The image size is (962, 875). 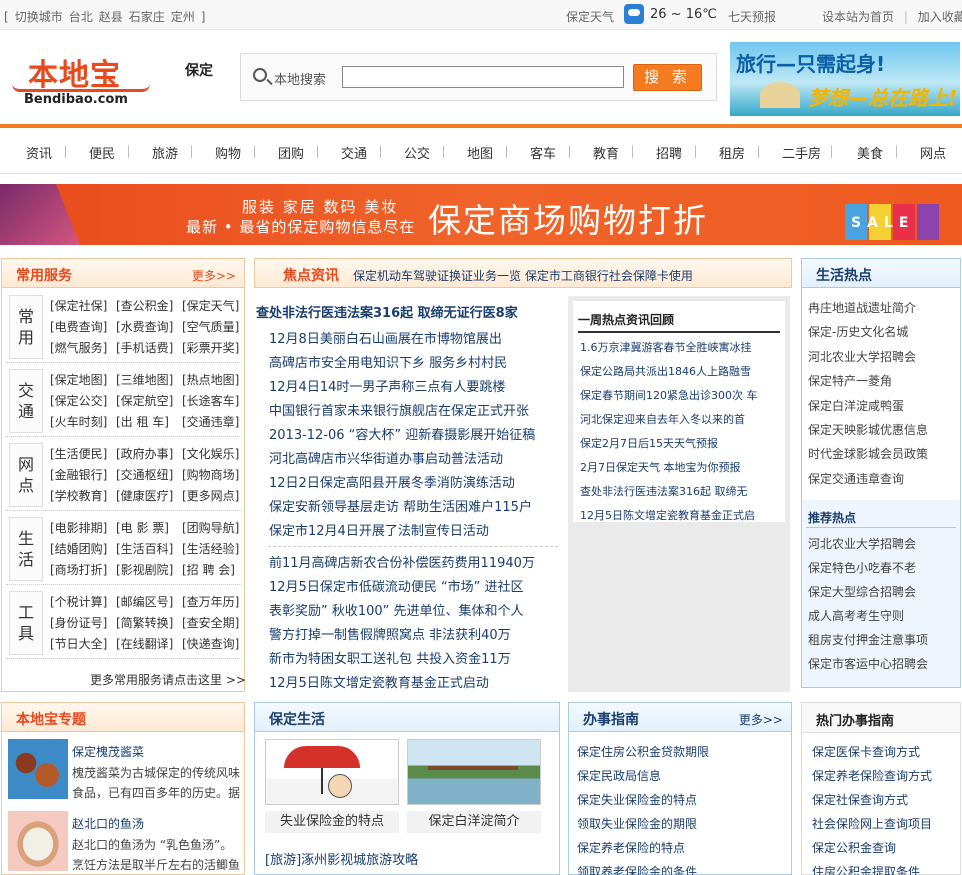 What do you see at coordinates (590, 16) in the screenshot?
I see `weather-label: 保定天气` at bounding box center [590, 16].